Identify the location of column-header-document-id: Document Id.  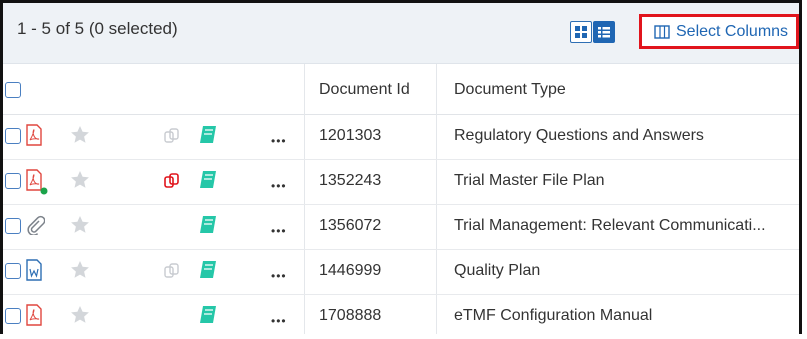
(364, 90).